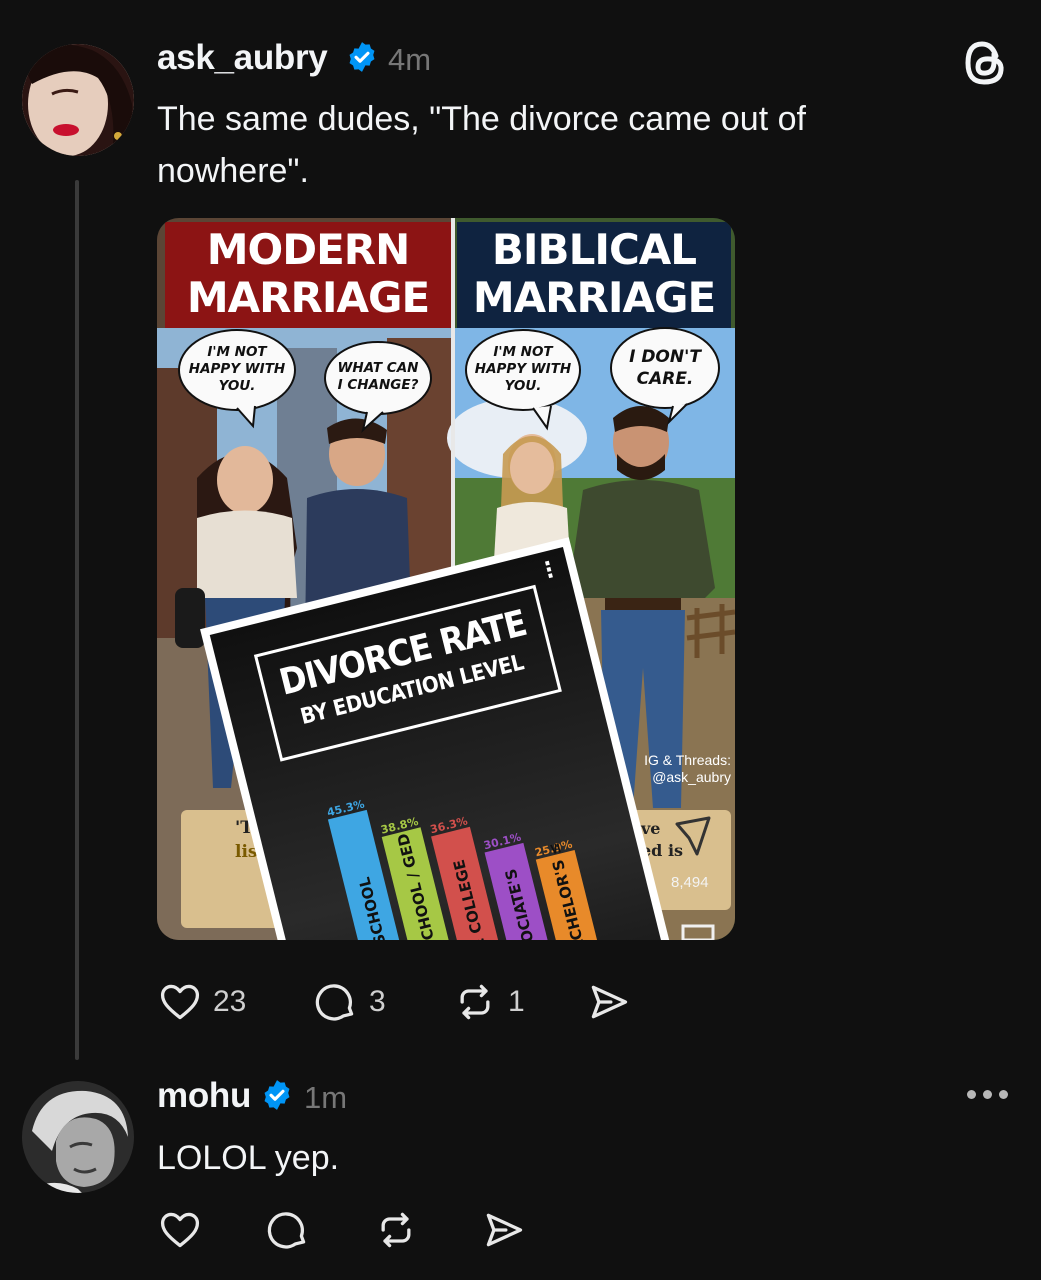  I want to click on left-title-line-2: MARRIAGE, so click(308, 297).